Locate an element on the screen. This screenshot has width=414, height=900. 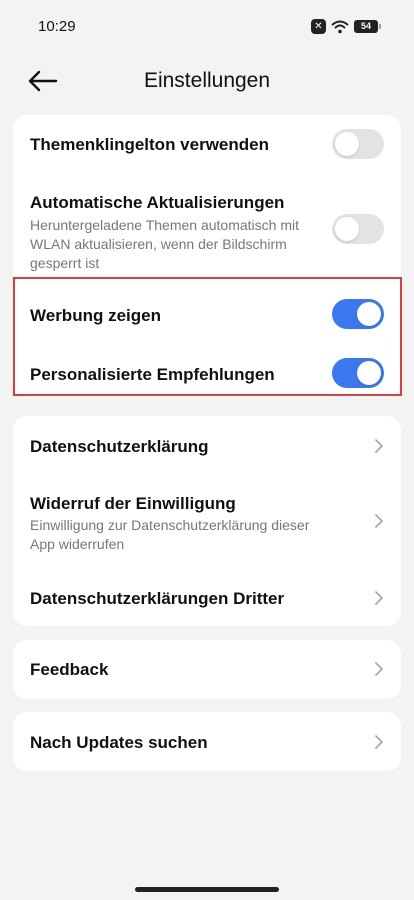
third-party-privacy-label: Datenschutzerklärungen Dritter is located at coordinates (157, 598).